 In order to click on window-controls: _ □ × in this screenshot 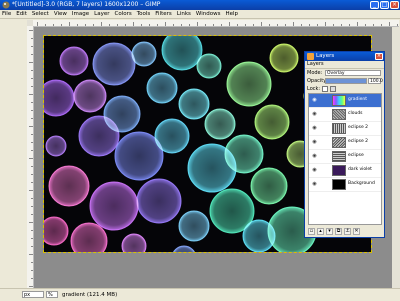, I will do `click(384, 5)`.